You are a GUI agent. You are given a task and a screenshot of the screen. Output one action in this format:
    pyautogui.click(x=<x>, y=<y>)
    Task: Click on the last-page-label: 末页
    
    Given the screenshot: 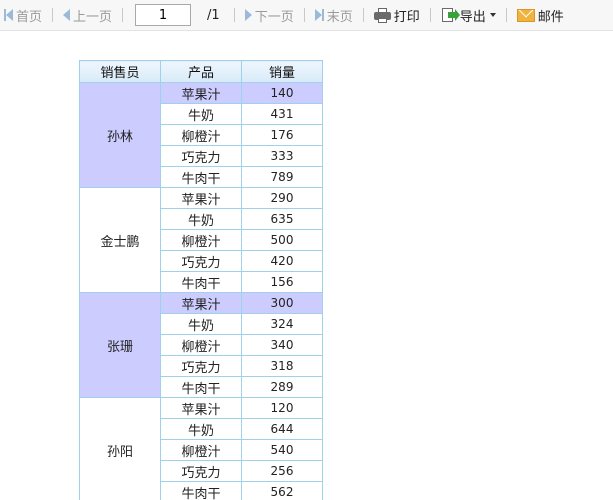 What is the action you would take?
    pyautogui.click(x=339, y=17)
    